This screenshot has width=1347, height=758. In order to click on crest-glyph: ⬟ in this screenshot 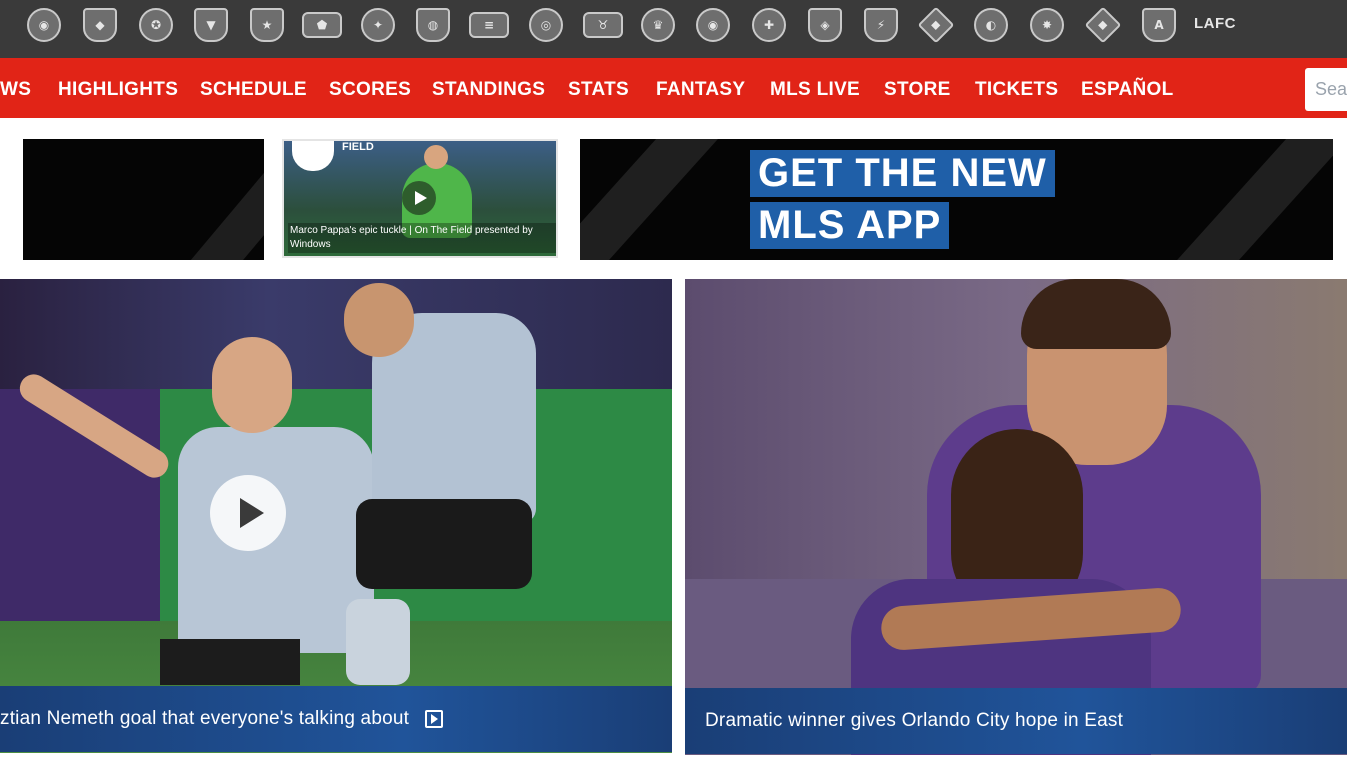, I will do `click(322, 25)`.